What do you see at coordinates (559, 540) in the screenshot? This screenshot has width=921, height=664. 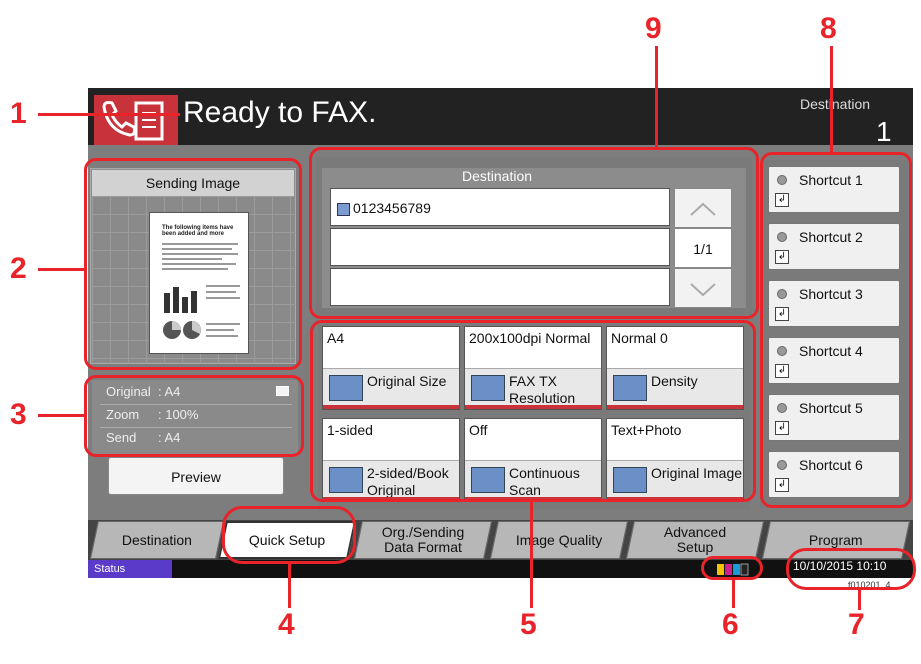 I see `tab-image-quality: Image Quality` at bounding box center [559, 540].